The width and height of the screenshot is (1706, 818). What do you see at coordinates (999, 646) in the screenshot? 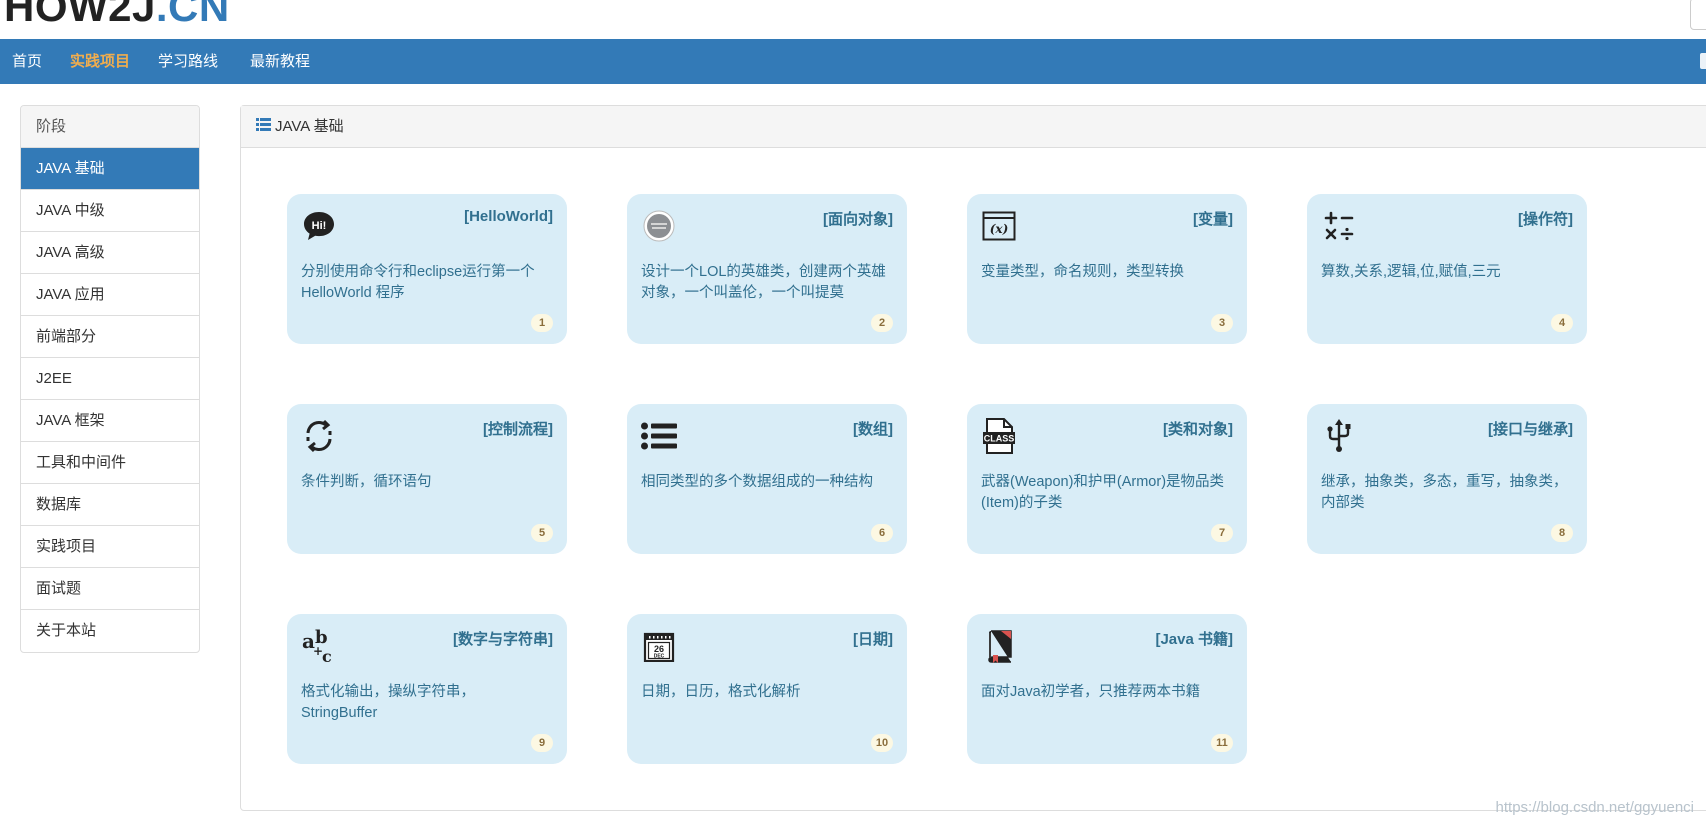
I see `book-icon` at bounding box center [999, 646].